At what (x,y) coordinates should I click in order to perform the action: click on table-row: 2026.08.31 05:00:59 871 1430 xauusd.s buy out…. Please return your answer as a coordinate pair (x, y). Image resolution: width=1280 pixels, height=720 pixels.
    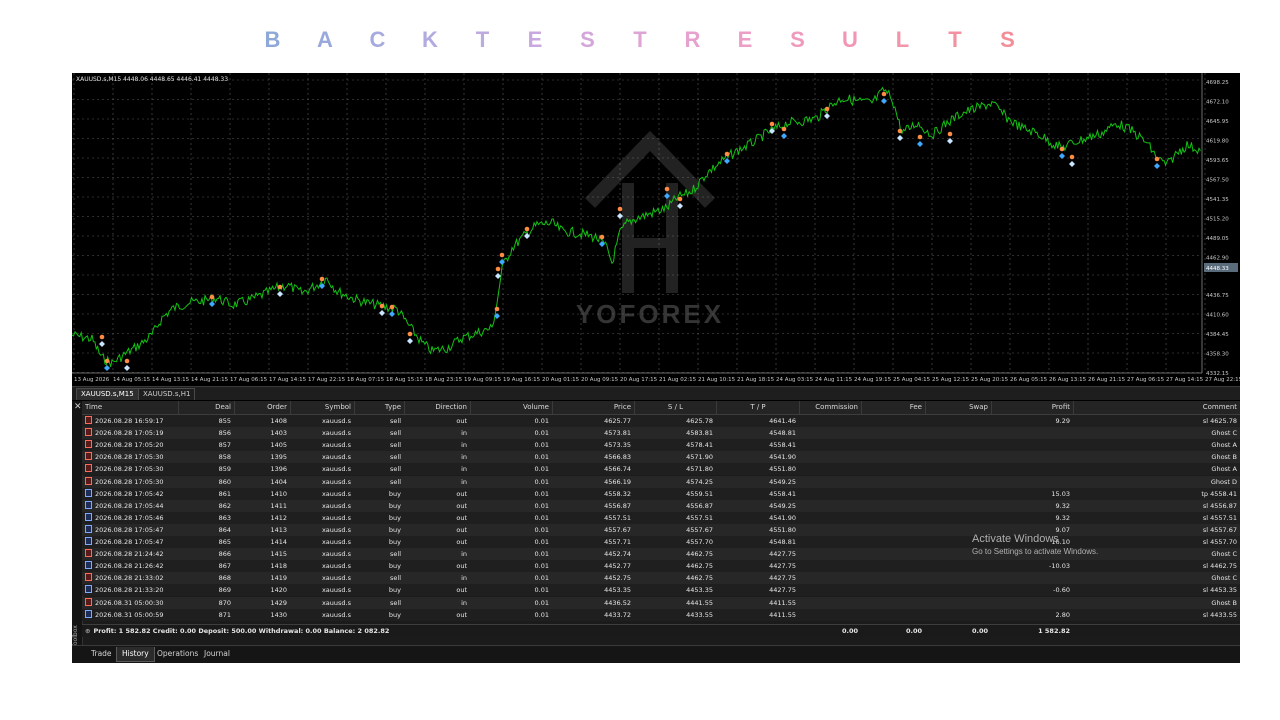
    Looking at the image, I should click on (661, 614).